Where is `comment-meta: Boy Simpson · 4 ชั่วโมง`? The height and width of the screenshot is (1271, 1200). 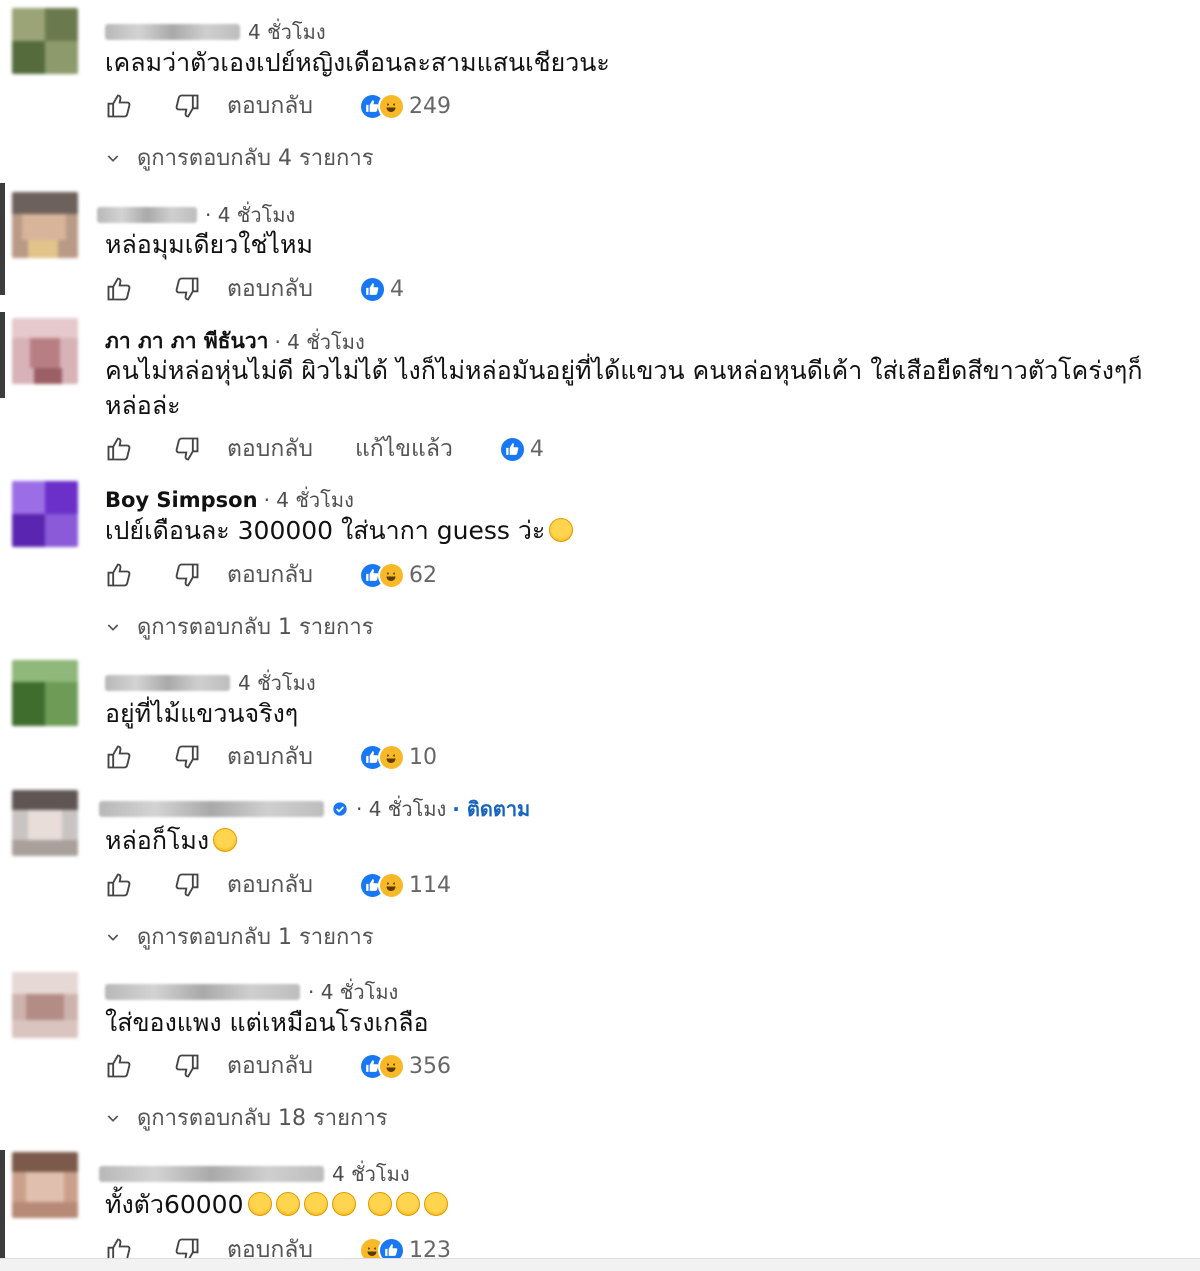 comment-meta: Boy Simpson · 4 ชั่วโมง is located at coordinates (229, 500).